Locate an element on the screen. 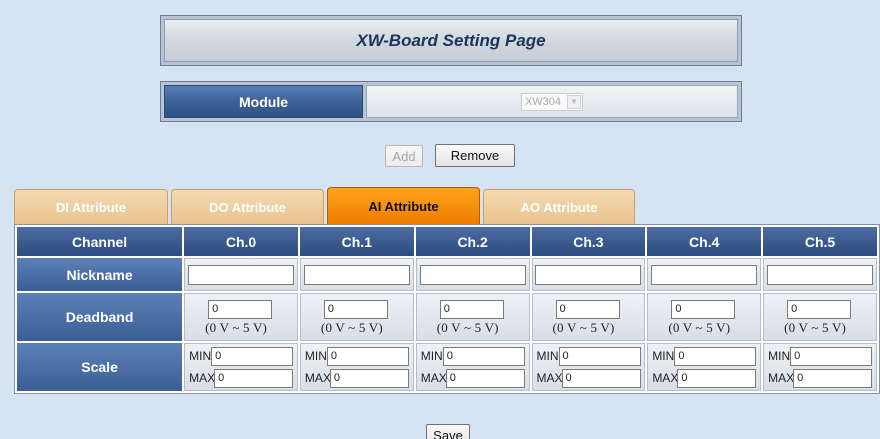 This screenshot has width=880, height=439. scale-max-input-2: 0 is located at coordinates (485, 378).